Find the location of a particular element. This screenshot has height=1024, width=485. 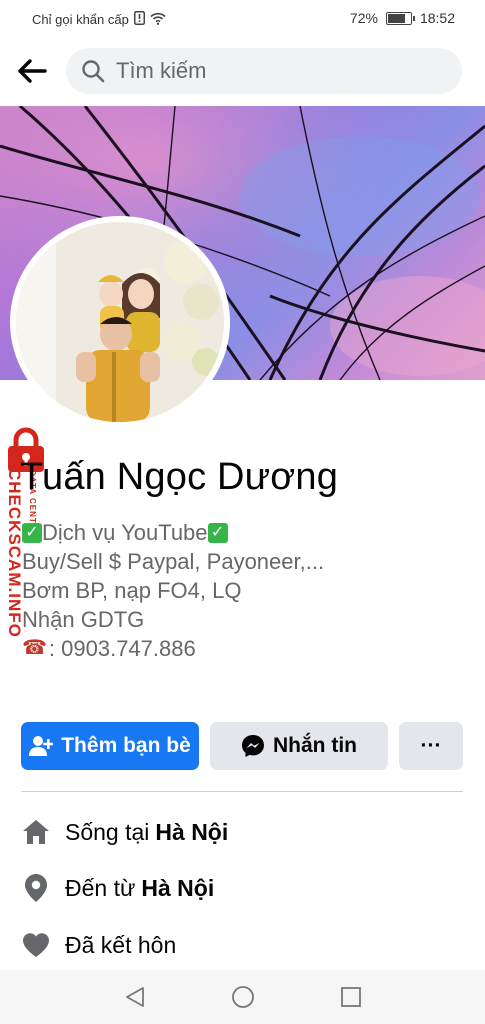

add-friend-label: Thêm bạn bè is located at coordinates (126, 745).